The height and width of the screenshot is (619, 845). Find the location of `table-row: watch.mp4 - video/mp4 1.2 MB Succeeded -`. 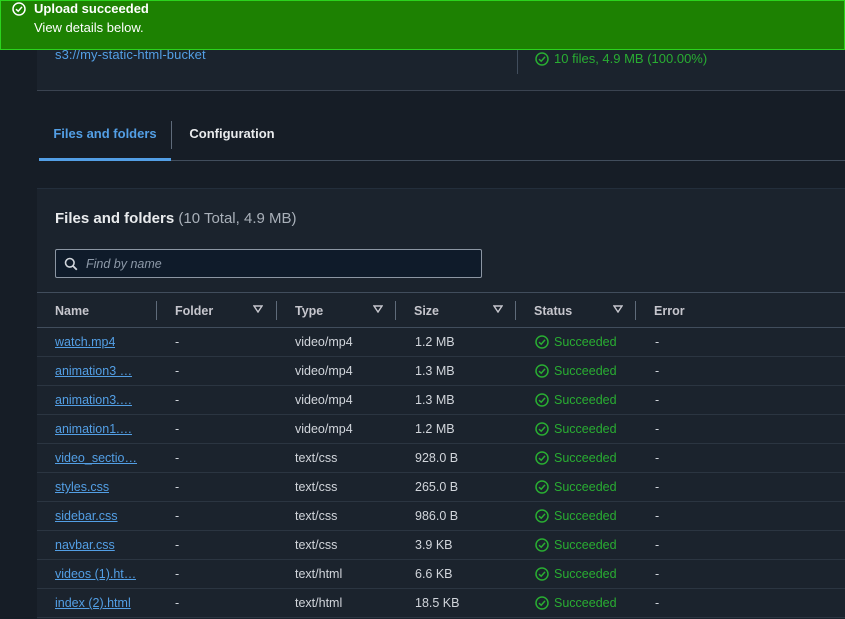

table-row: watch.mp4 - video/mp4 1.2 MB Succeeded - is located at coordinates (441, 342).